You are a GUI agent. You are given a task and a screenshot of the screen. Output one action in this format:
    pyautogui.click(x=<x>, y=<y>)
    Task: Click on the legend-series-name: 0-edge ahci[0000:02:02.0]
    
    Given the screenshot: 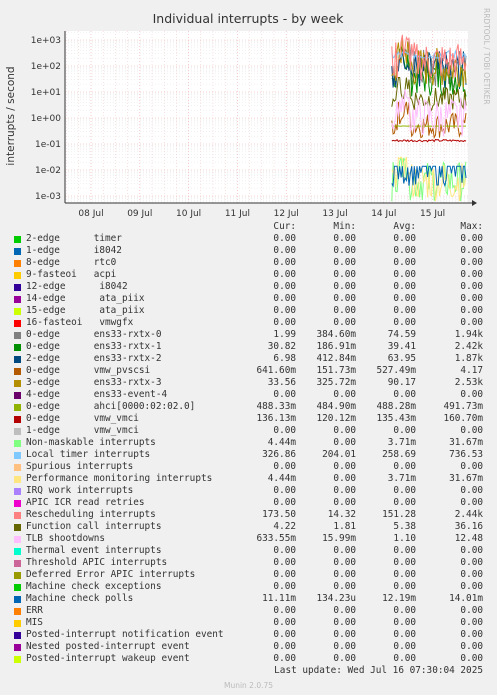 What is the action you would take?
    pyautogui.click(x=111, y=406)
    